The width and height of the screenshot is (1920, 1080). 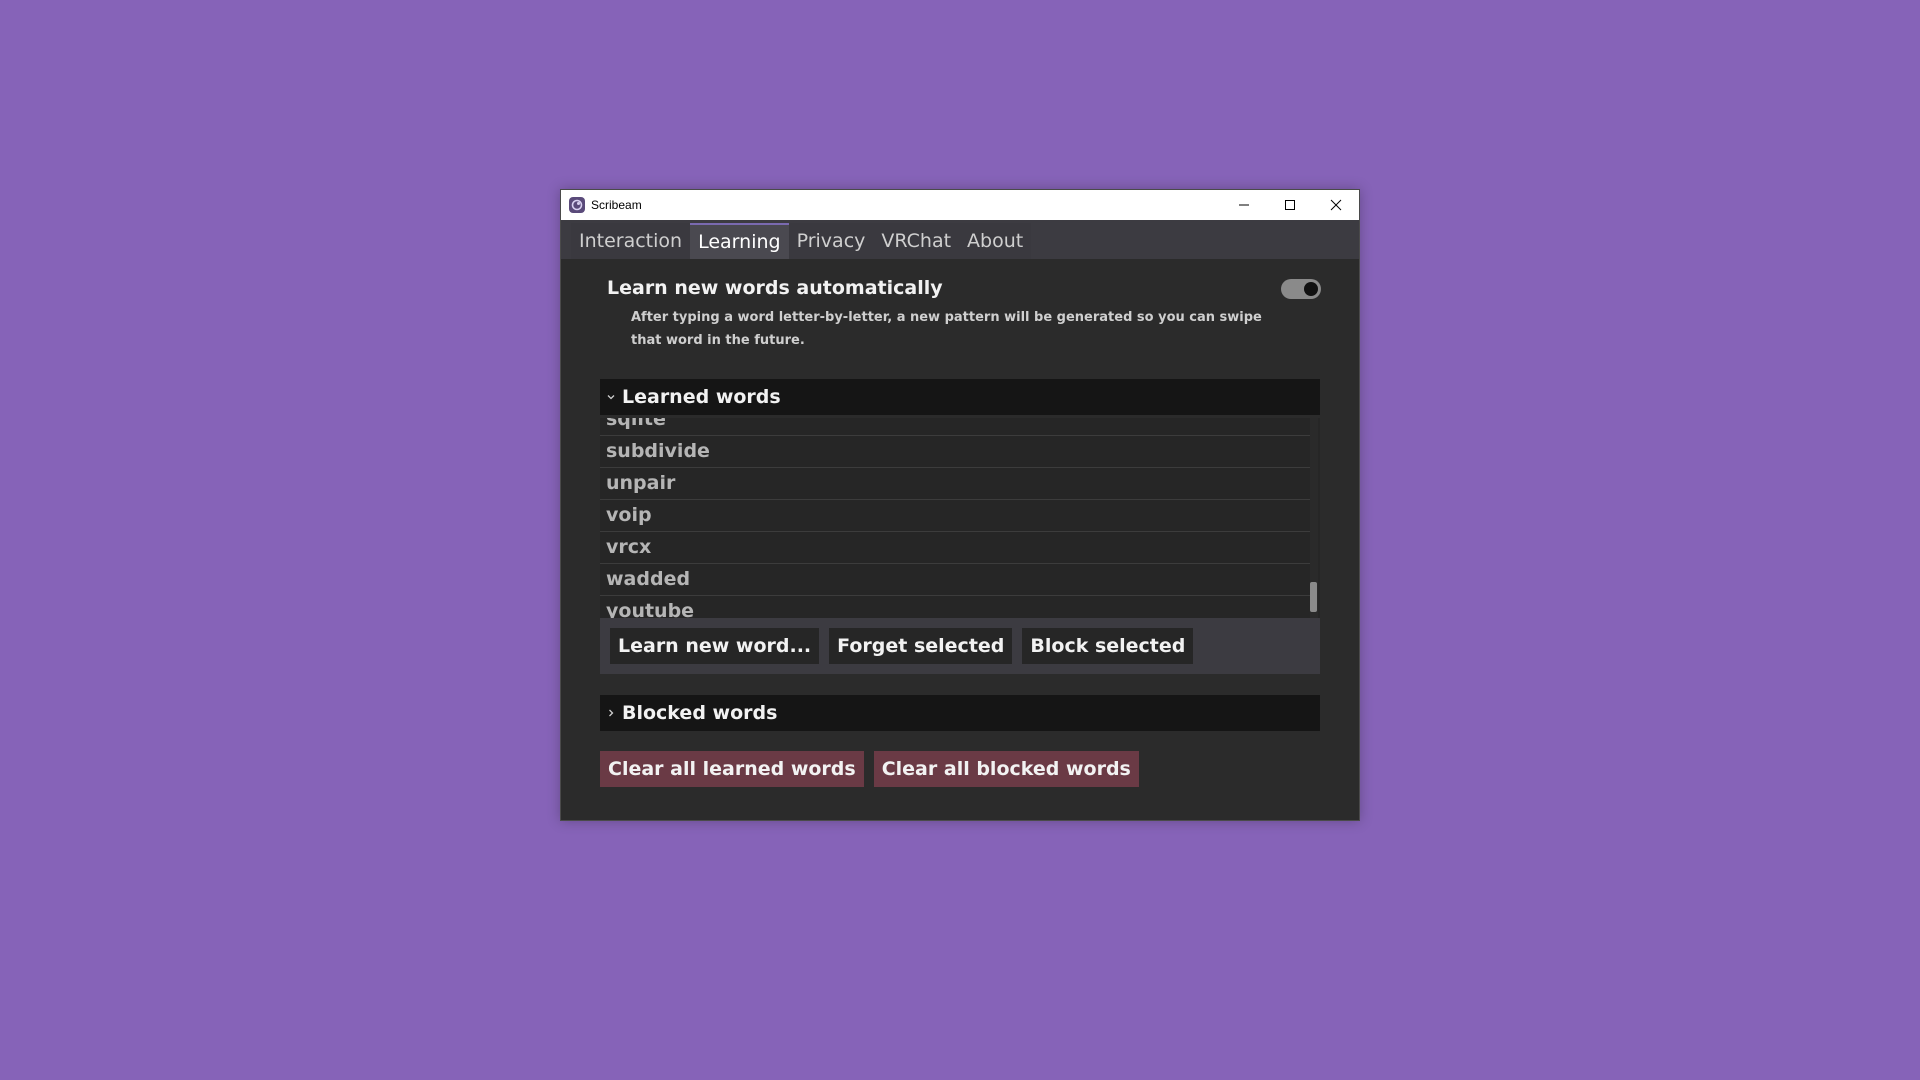 I want to click on blocked-words-header: Blocked words, so click(x=960, y=713).